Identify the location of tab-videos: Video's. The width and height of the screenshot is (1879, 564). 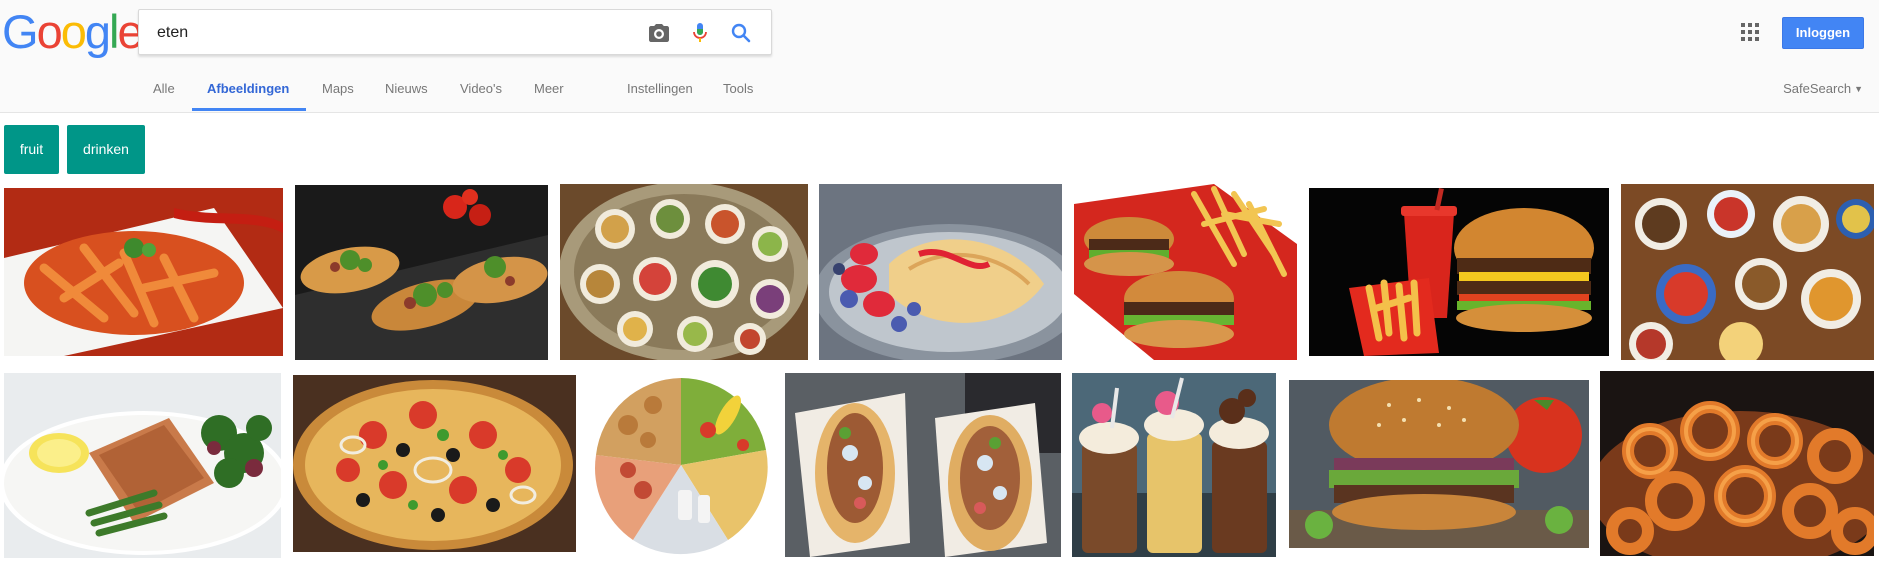
(481, 90).